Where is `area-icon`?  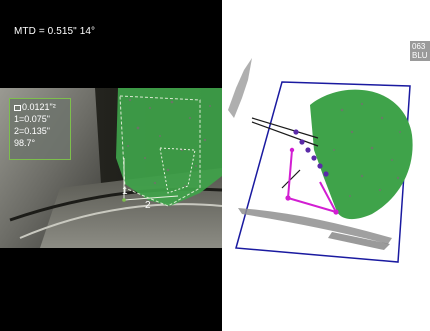 area-icon is located at coordinates (17, 108).